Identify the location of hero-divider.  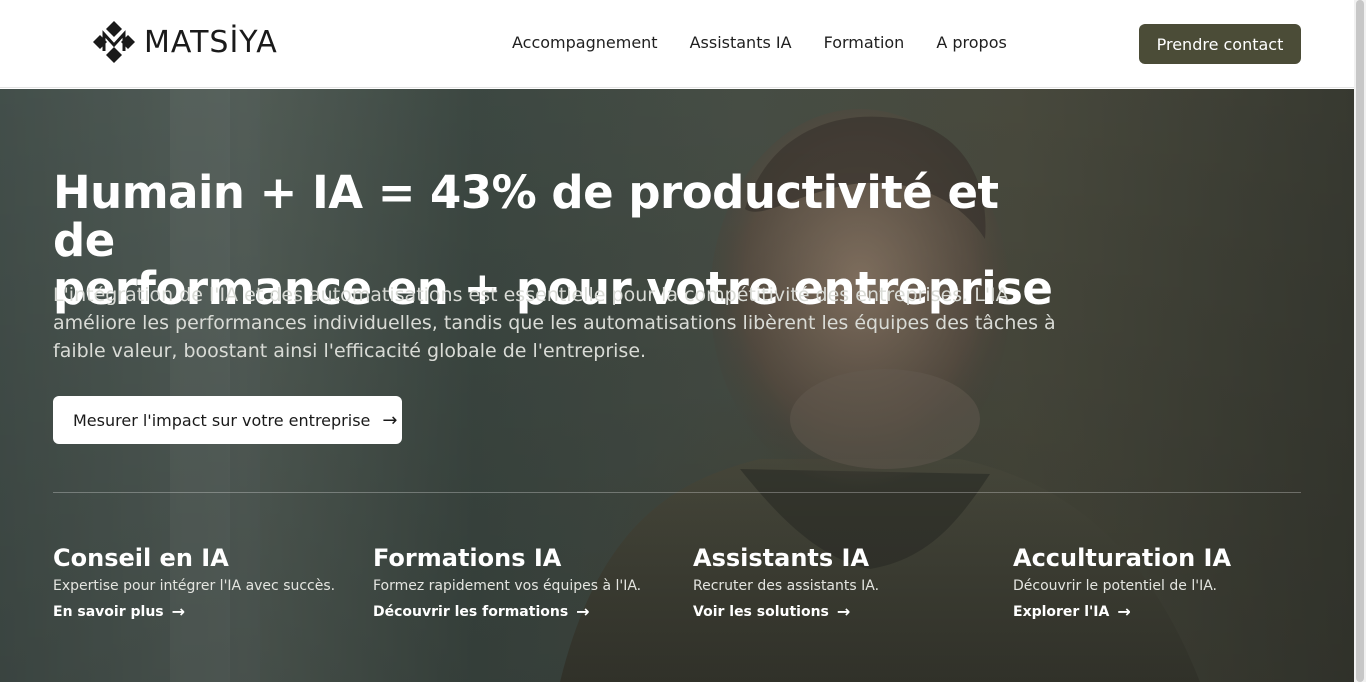
(677, 492).